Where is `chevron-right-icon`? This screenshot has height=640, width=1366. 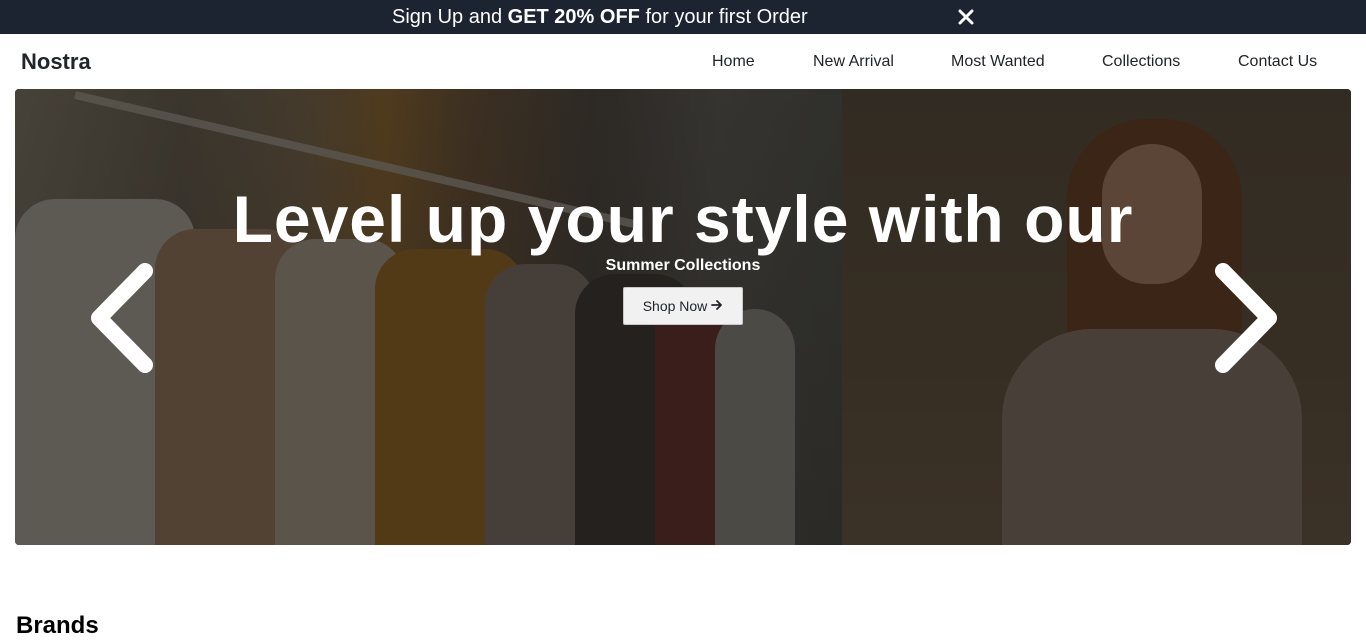
chevron-right-icon is located at coordinates (1246, 318).